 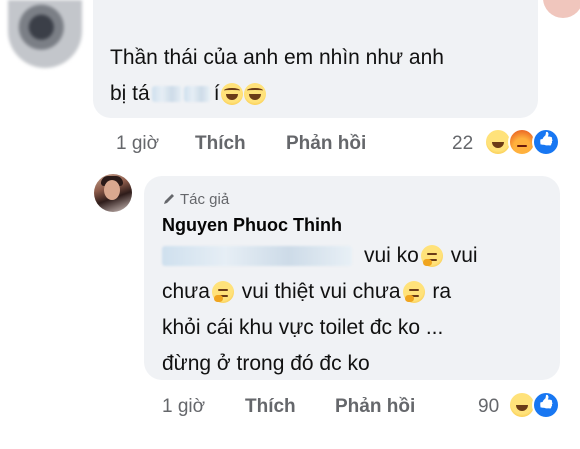 I want to click on author-badge: Tác giả, so click(x=195, y=199).